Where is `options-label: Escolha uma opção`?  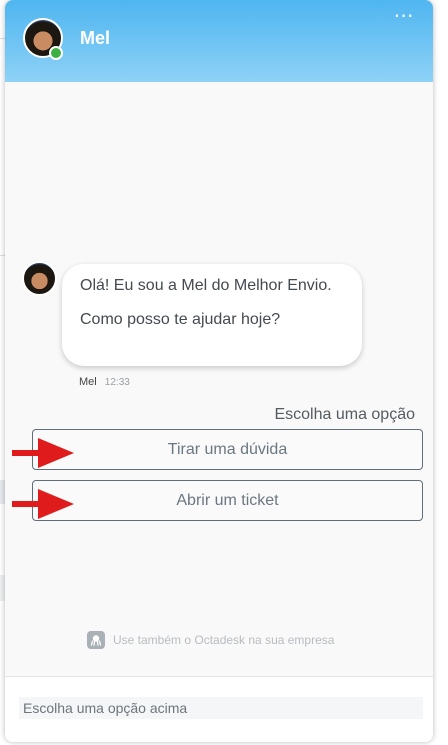 options-label: Escolha uma opção is located at coordinates (344, 414).